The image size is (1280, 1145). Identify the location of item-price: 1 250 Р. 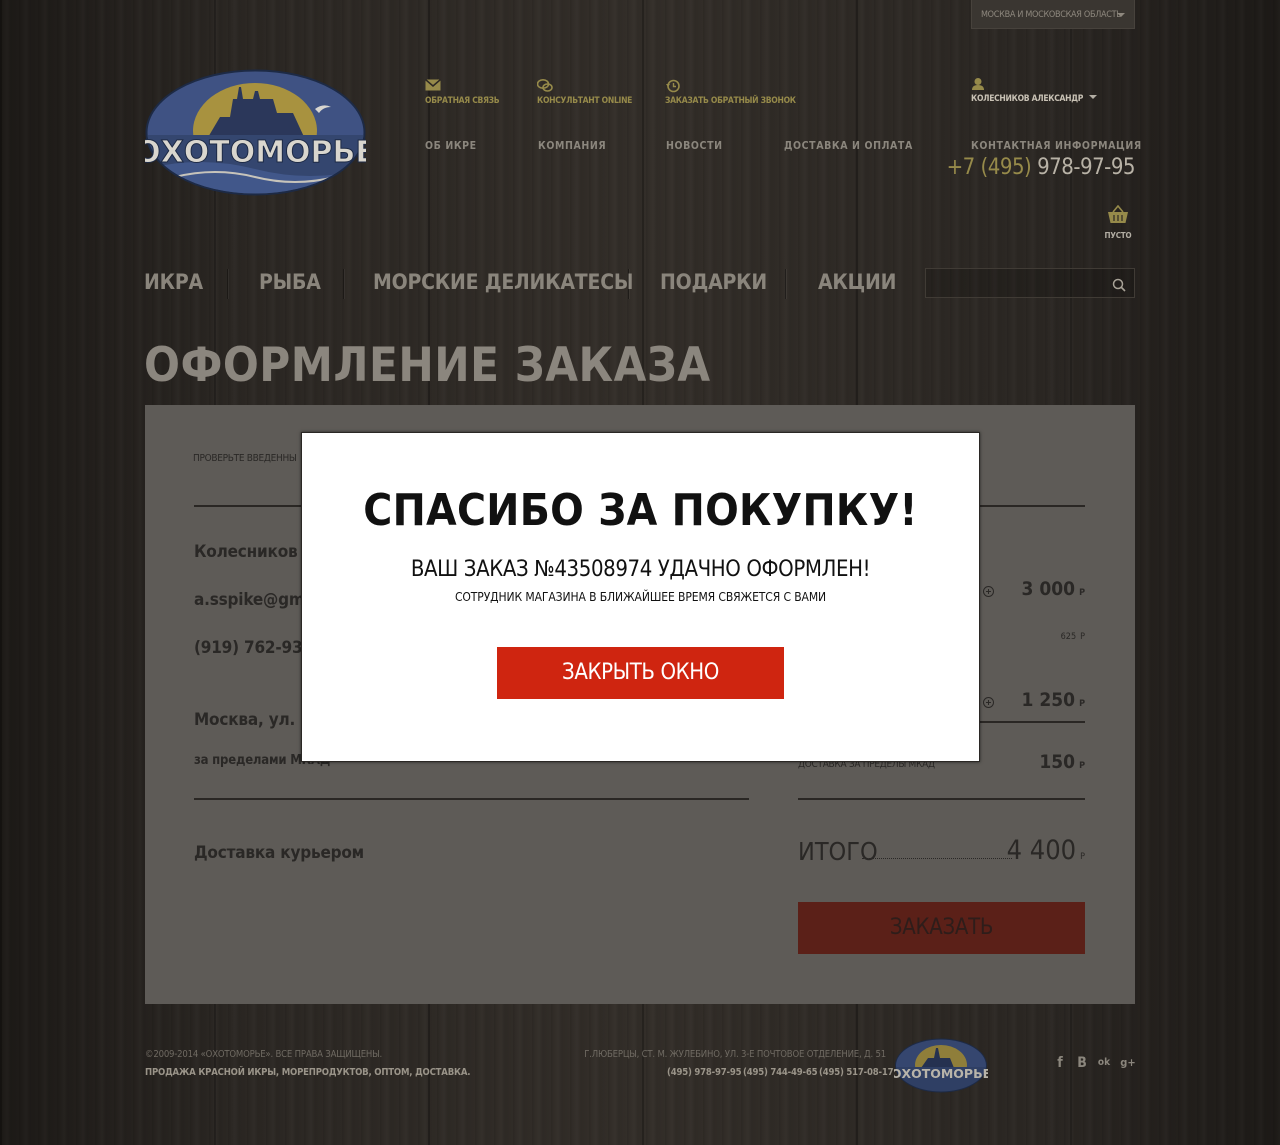
(1032, 700).